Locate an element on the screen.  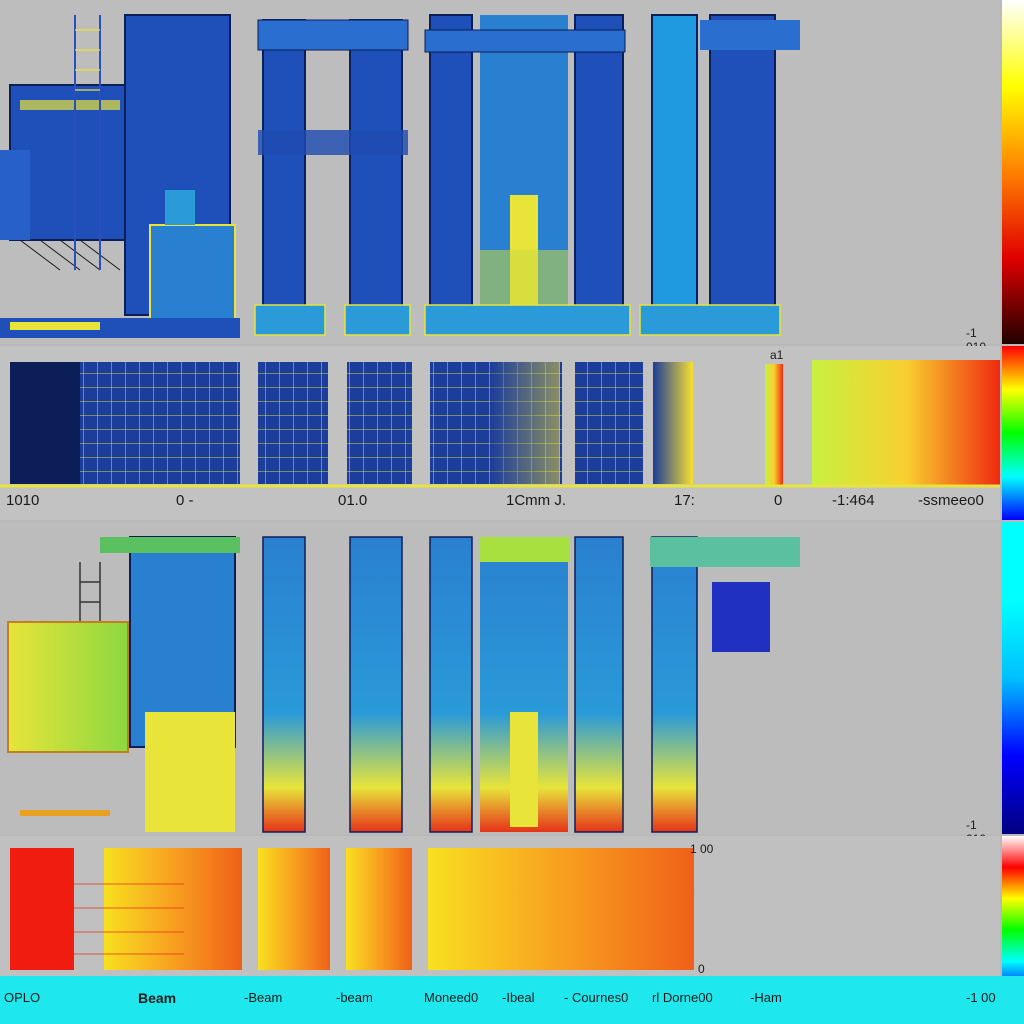
heat-min-label: 0 is located at coordinates (701, 969).